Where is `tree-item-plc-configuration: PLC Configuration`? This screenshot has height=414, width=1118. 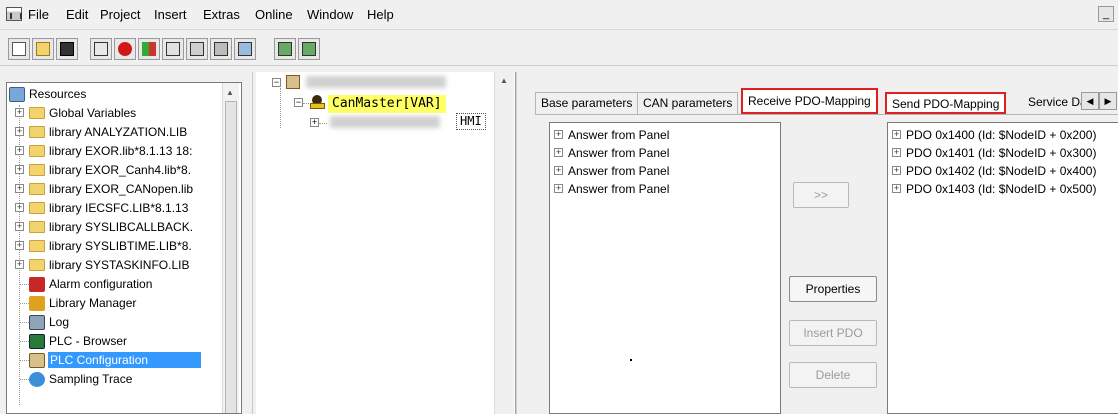
tree-item-plc-configuration: PLC Configuration is located at coordinates (114, 360).